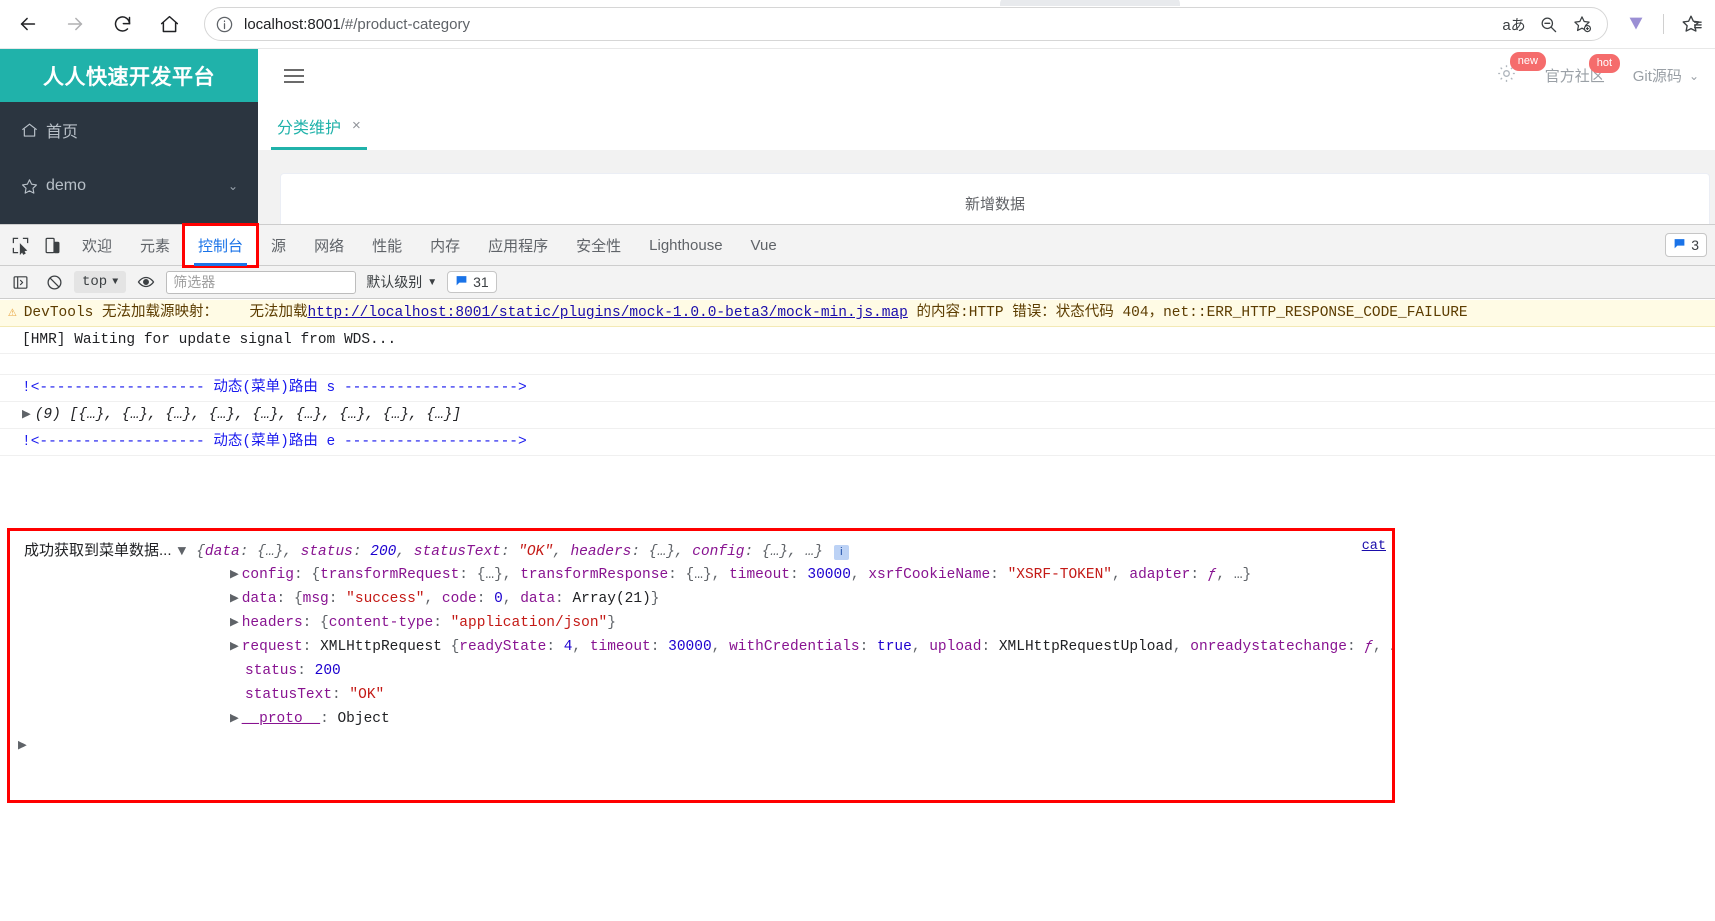  Describe the element at coordinates (701, 742) in the screenshot. I see `console-input-prompt: ▶` at that location.